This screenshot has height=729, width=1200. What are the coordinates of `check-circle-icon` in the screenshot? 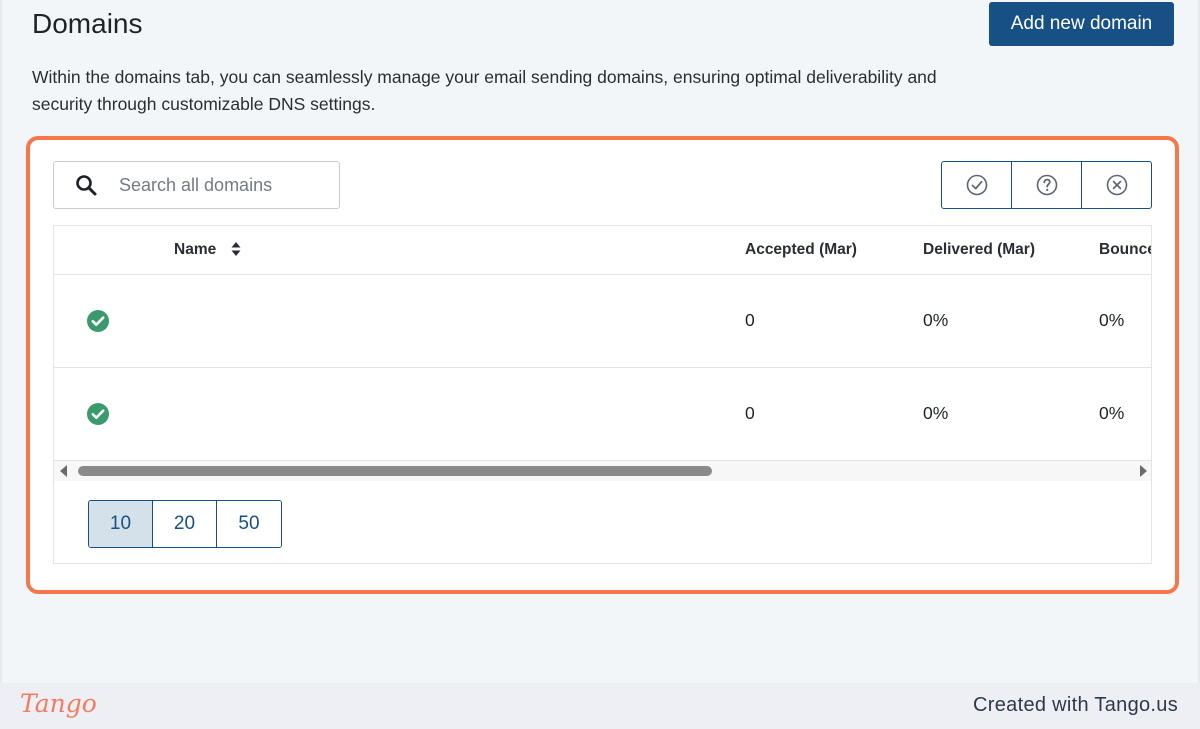 It's located at (976, 185).